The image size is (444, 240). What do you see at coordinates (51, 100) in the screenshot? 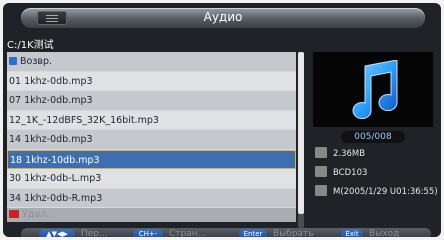
I see `file-name: 07 1khz-0db.mp3` at bounding box center [51, 100].